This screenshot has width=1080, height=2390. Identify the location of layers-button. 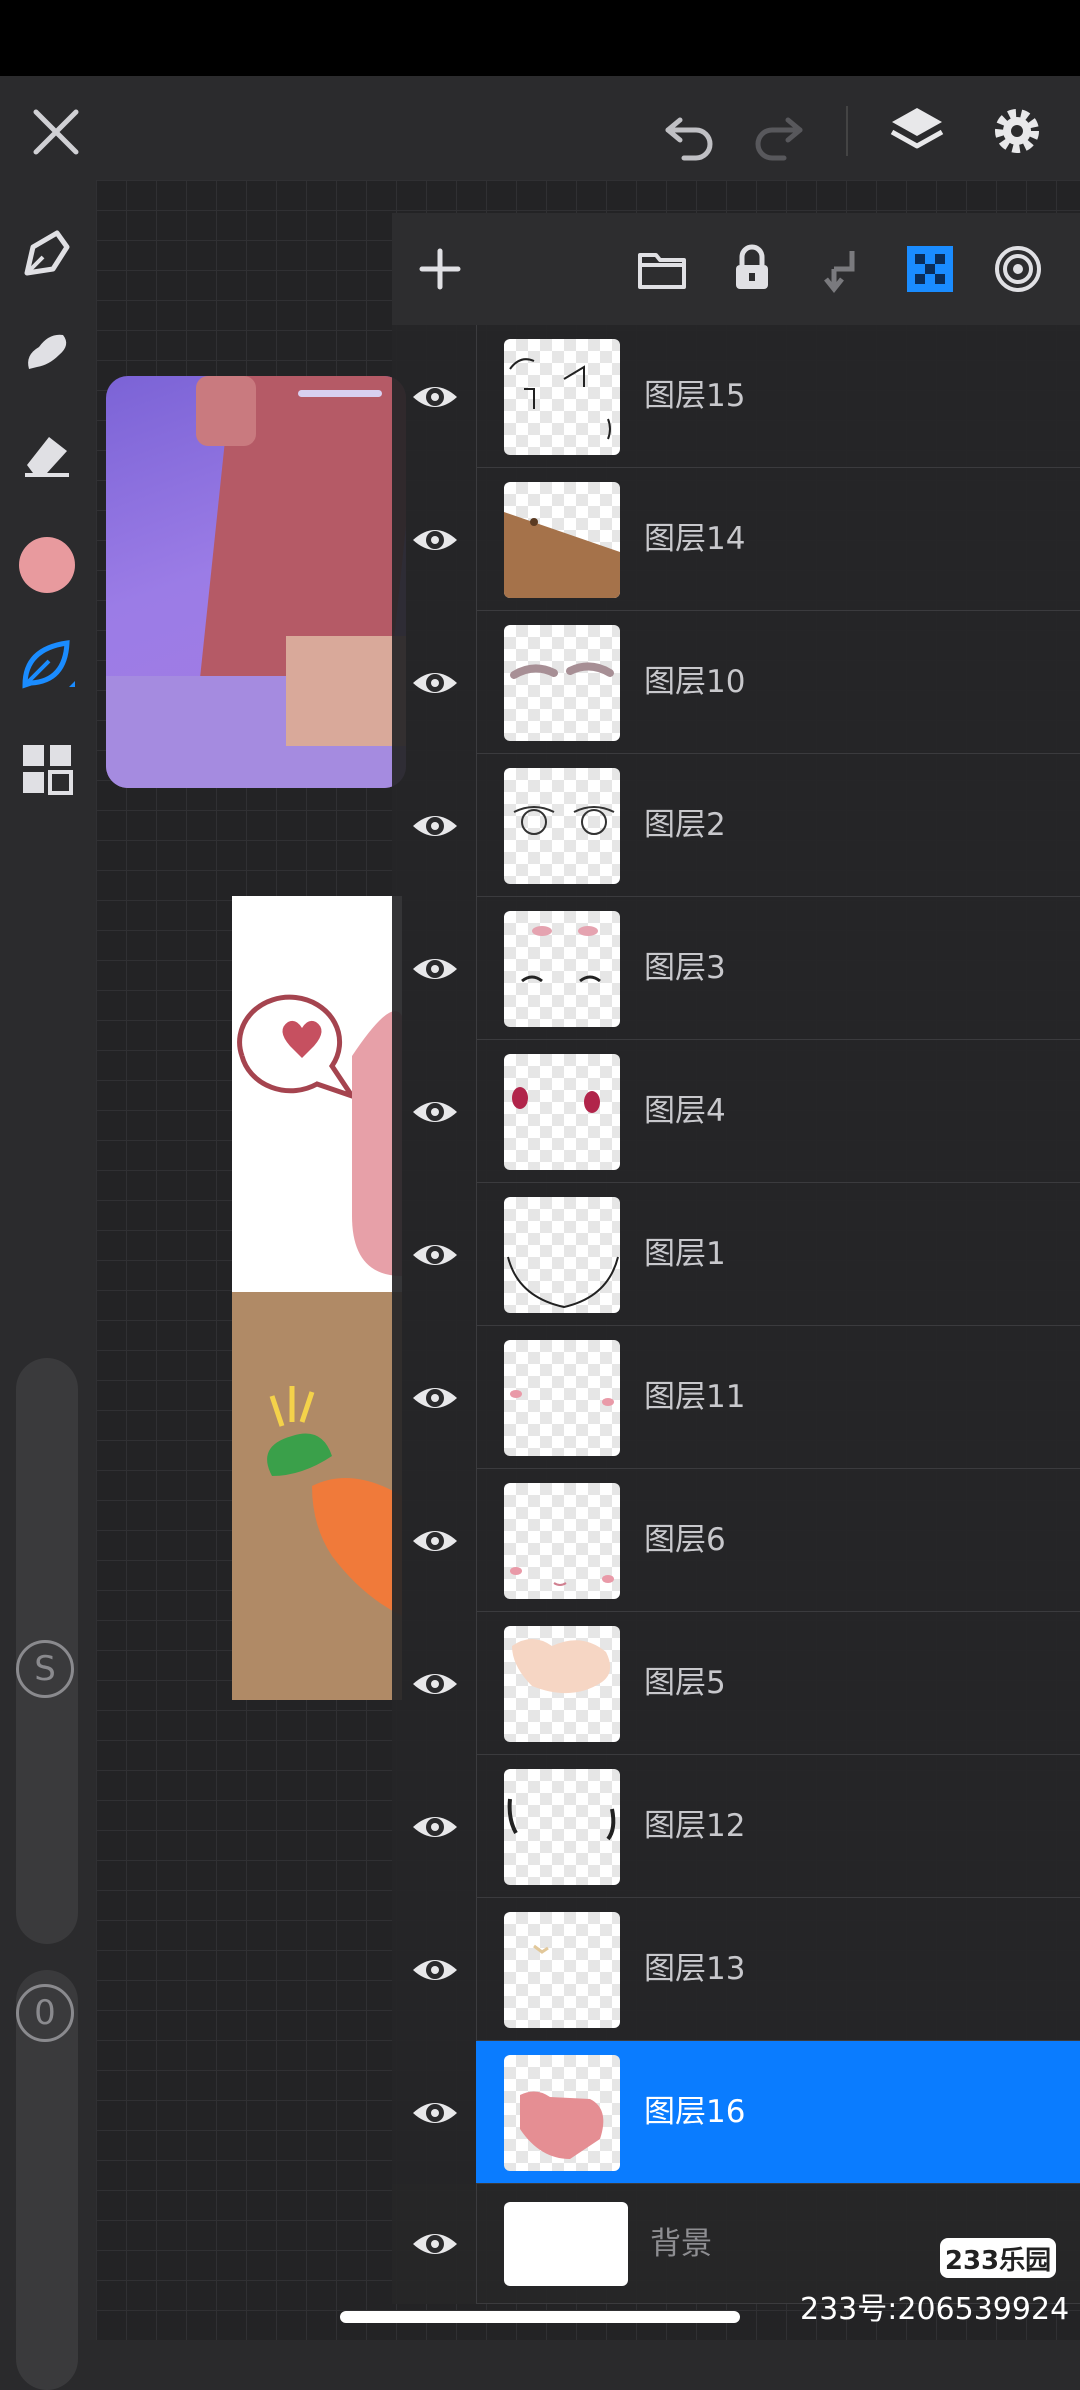
(917, 131).